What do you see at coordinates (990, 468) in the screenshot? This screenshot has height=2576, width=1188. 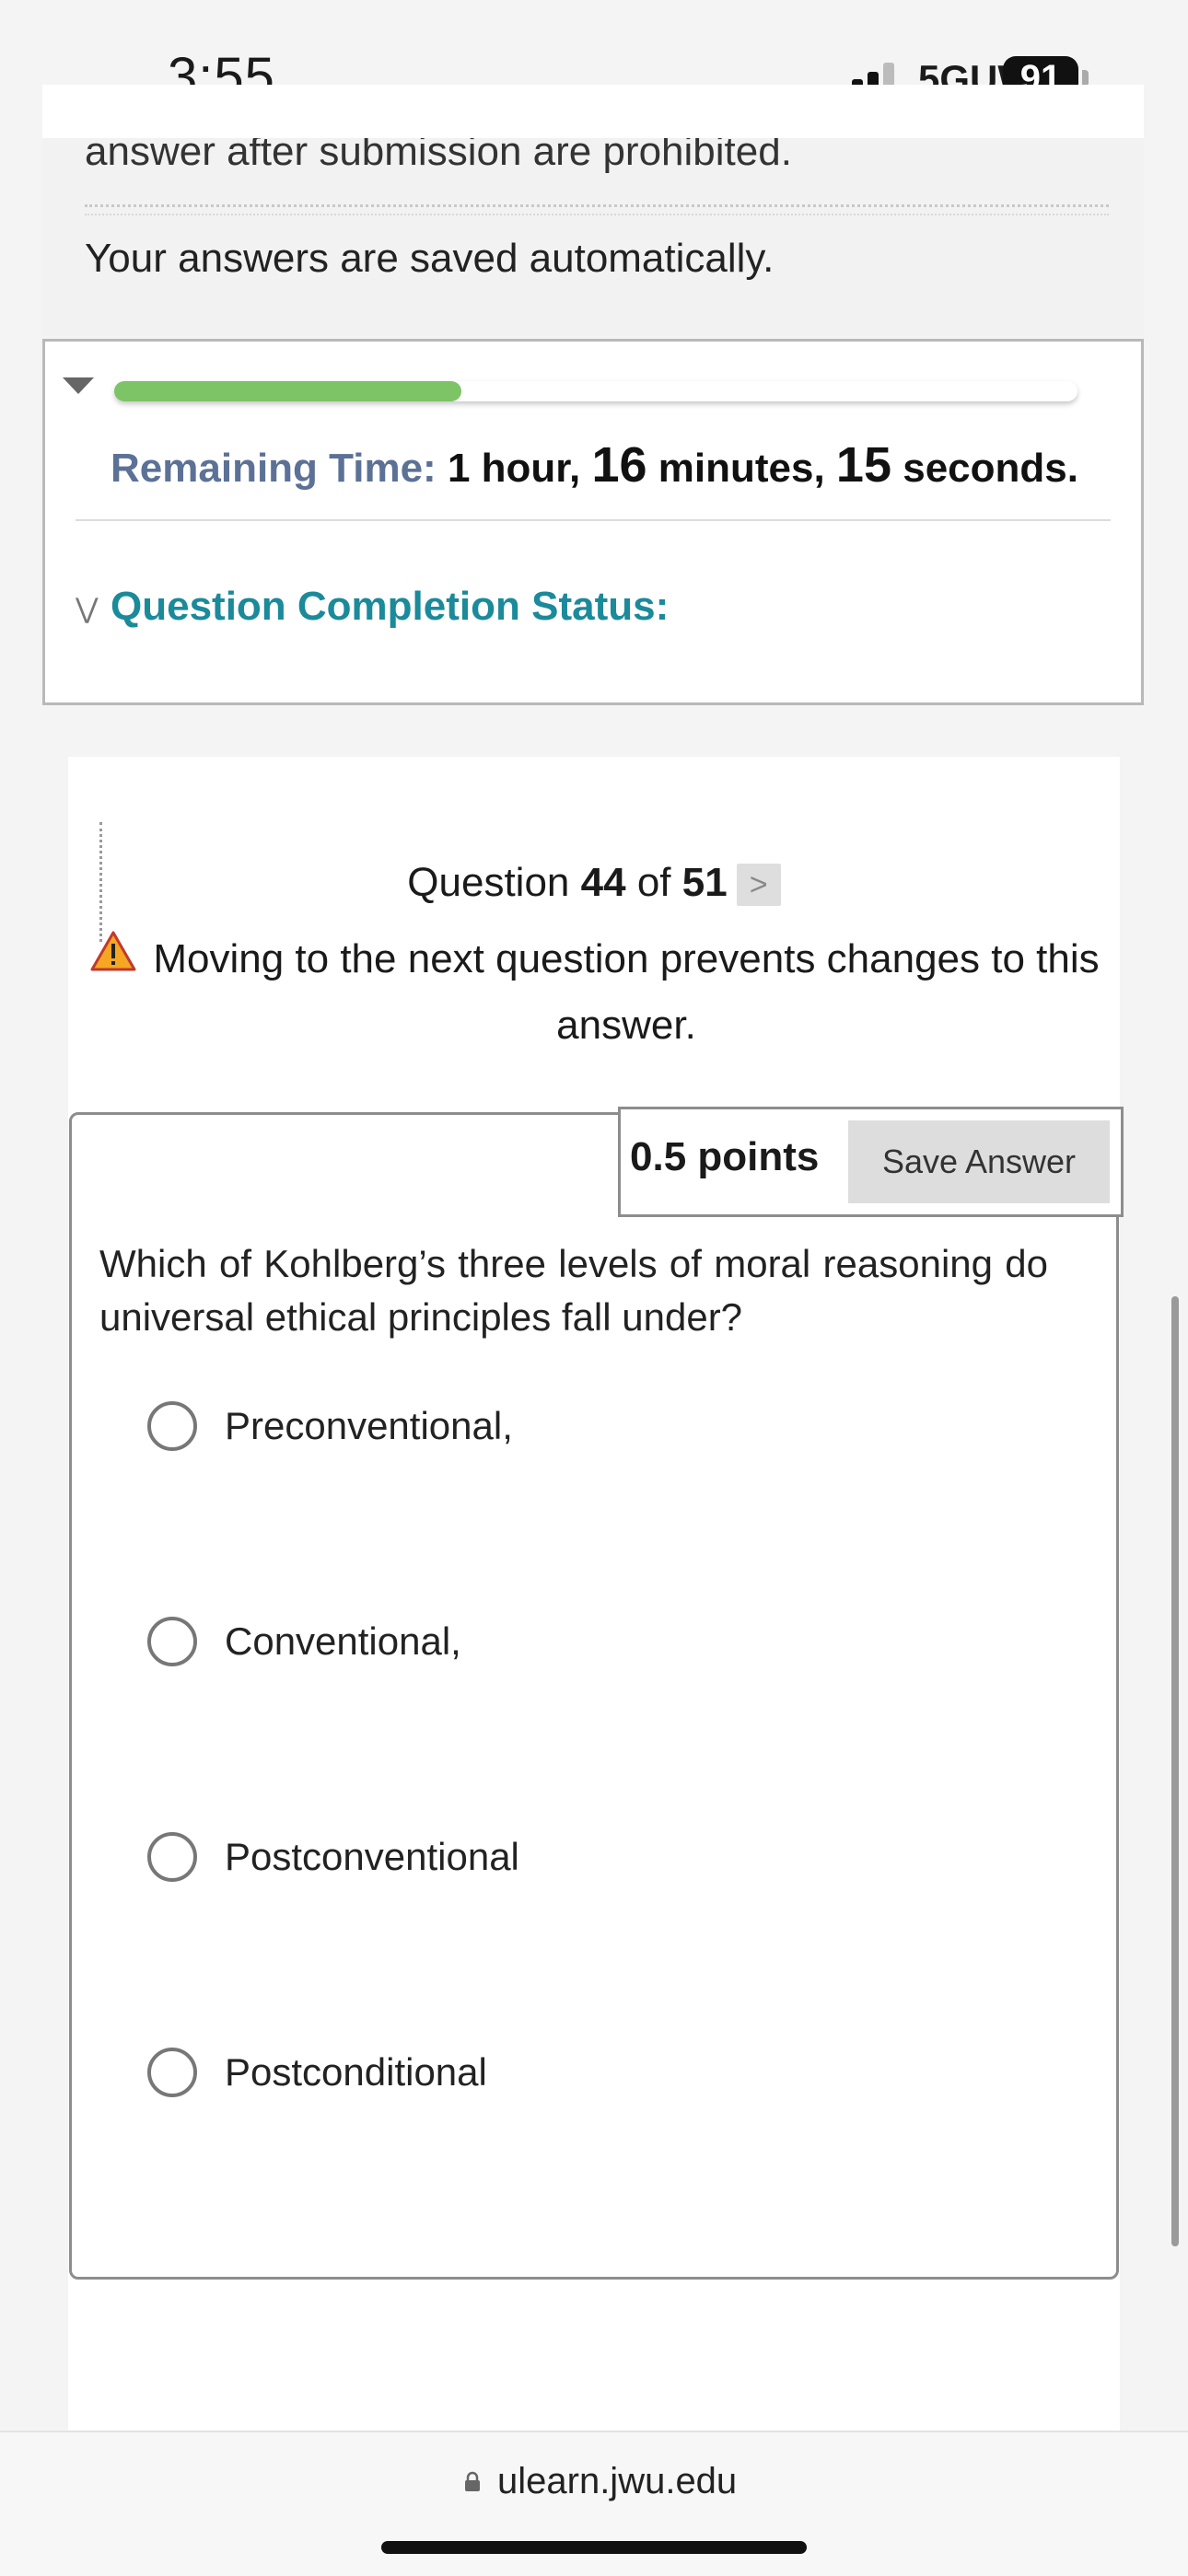 I see `remaining-seconds-unit: seconds.` at bounding box center [990, 468].